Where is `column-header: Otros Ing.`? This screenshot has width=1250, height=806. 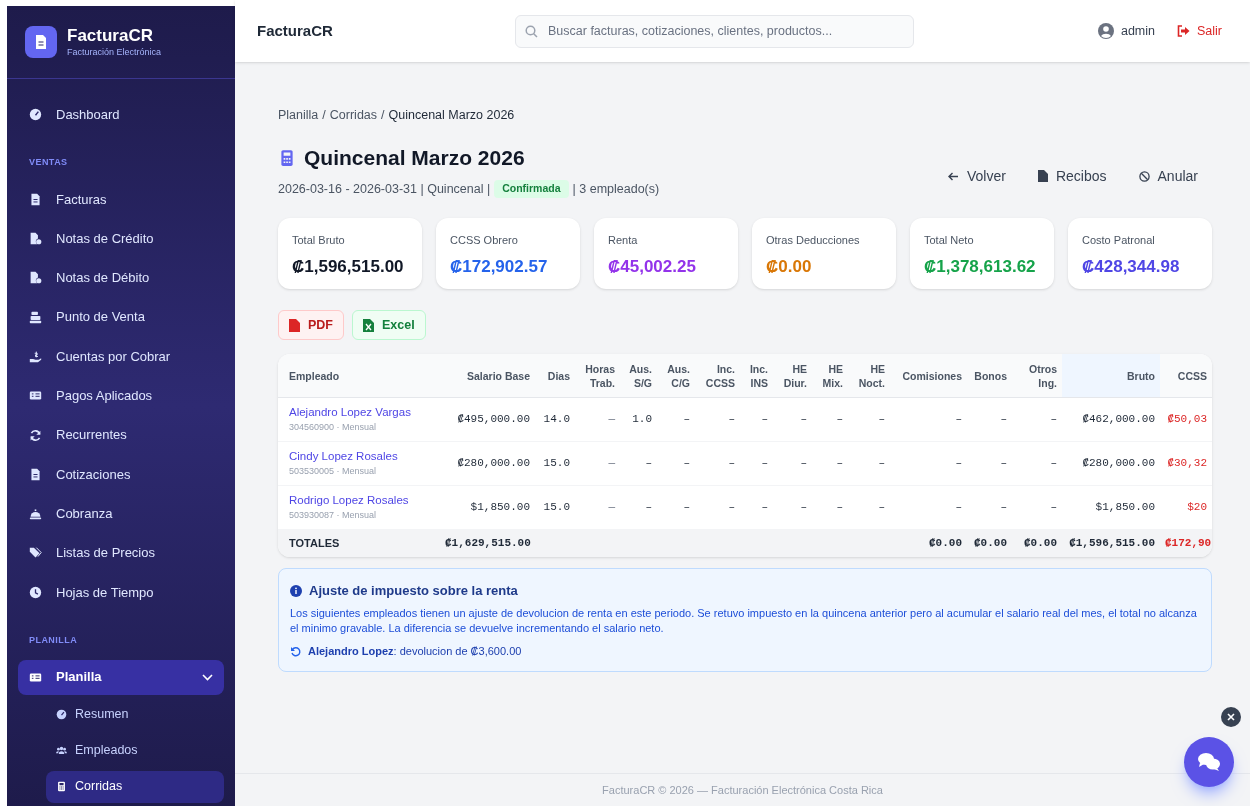
column-header: Otros Ing. is located at coordinates (1037, 376).